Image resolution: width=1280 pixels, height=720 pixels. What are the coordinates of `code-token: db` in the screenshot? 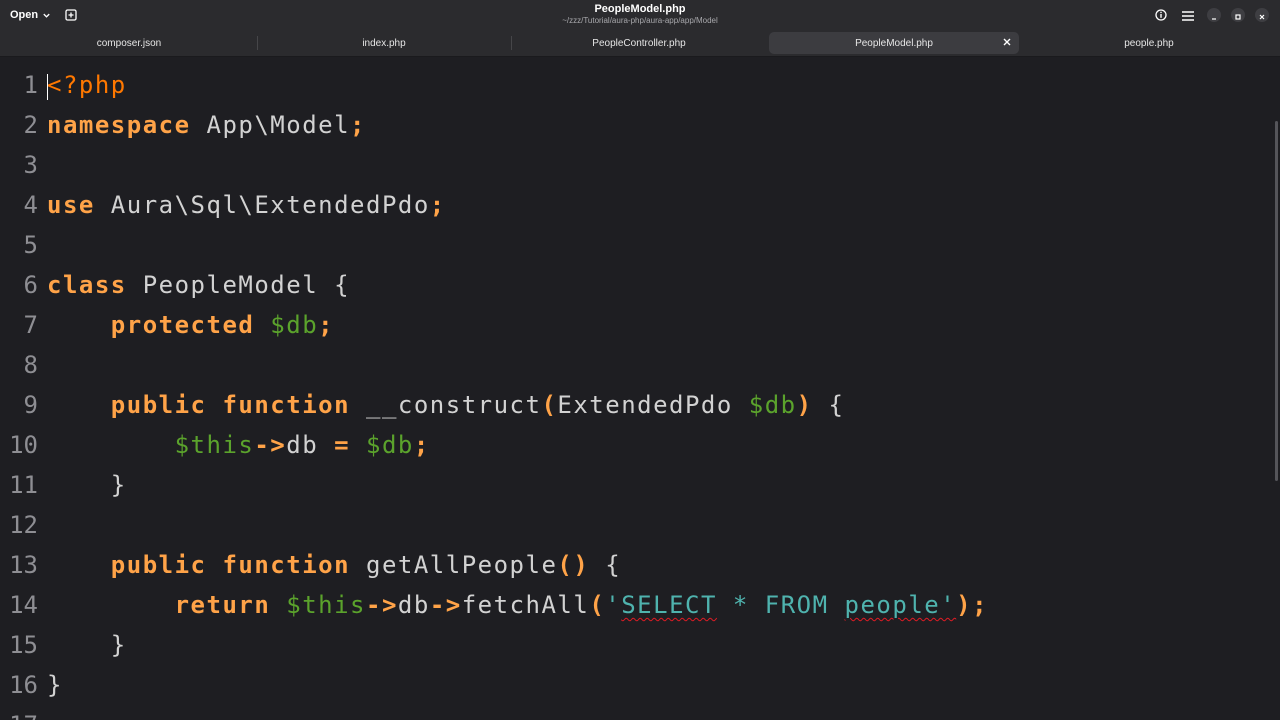 It's located at (310, 445).